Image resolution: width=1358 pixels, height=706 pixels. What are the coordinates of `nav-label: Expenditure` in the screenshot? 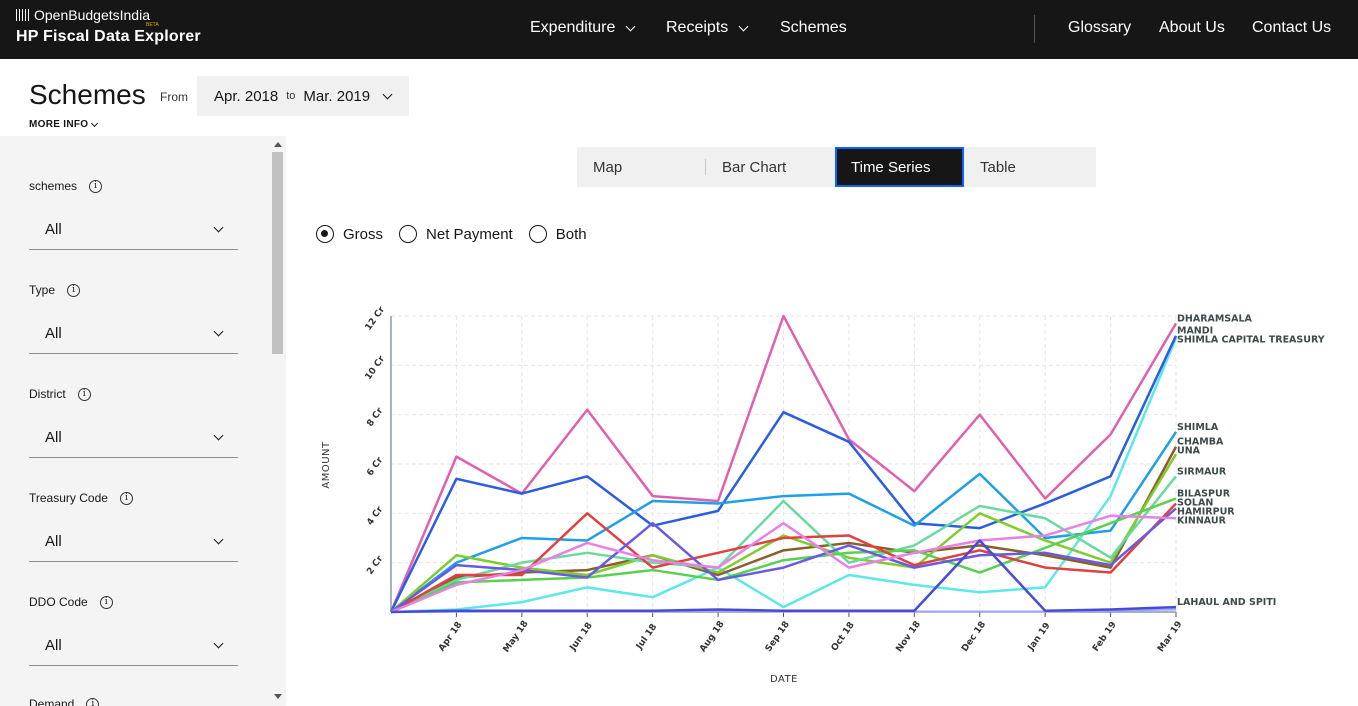 It's located at (573, 27).